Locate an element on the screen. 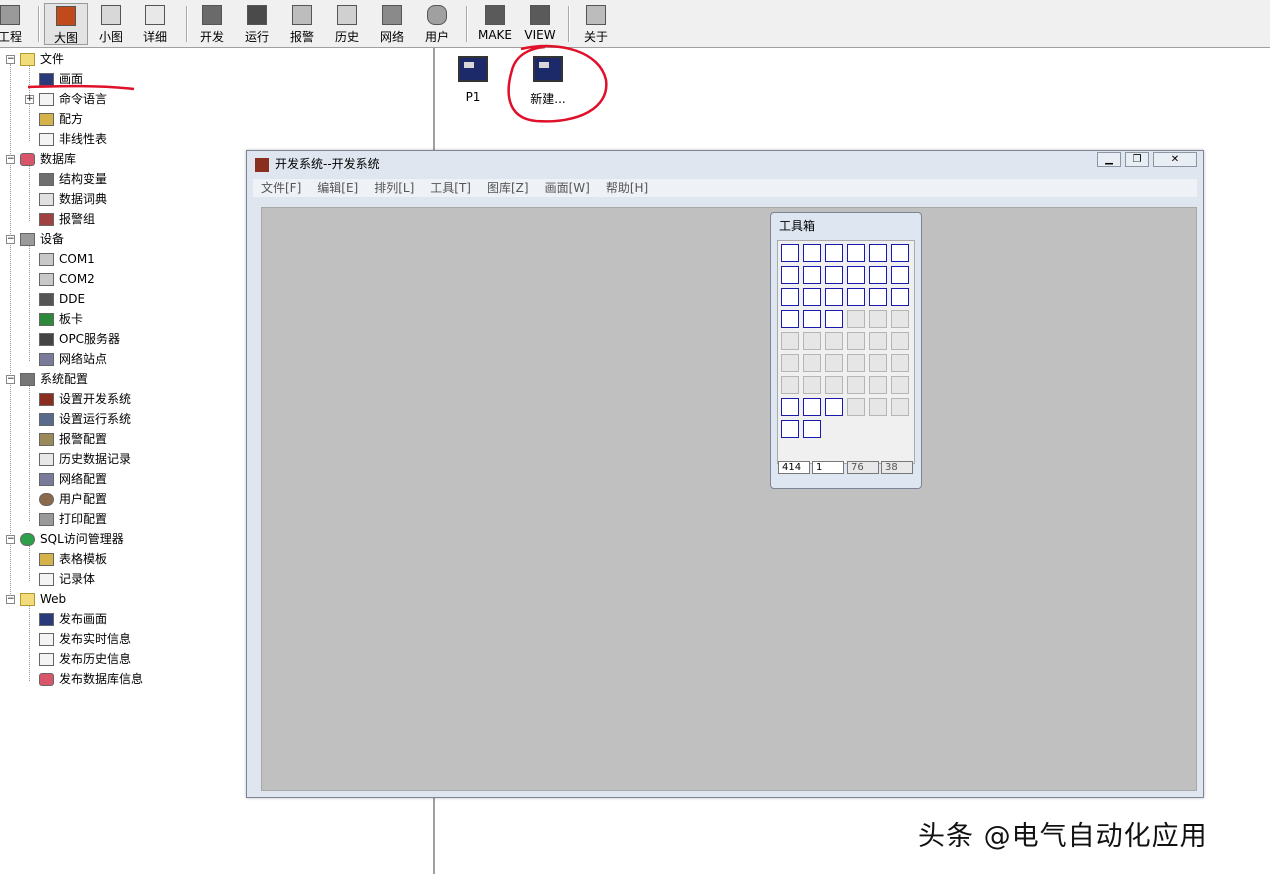 The width and height of the screenshot is (1270, 874). red-circle-mark is located at coordinates (557, 83).